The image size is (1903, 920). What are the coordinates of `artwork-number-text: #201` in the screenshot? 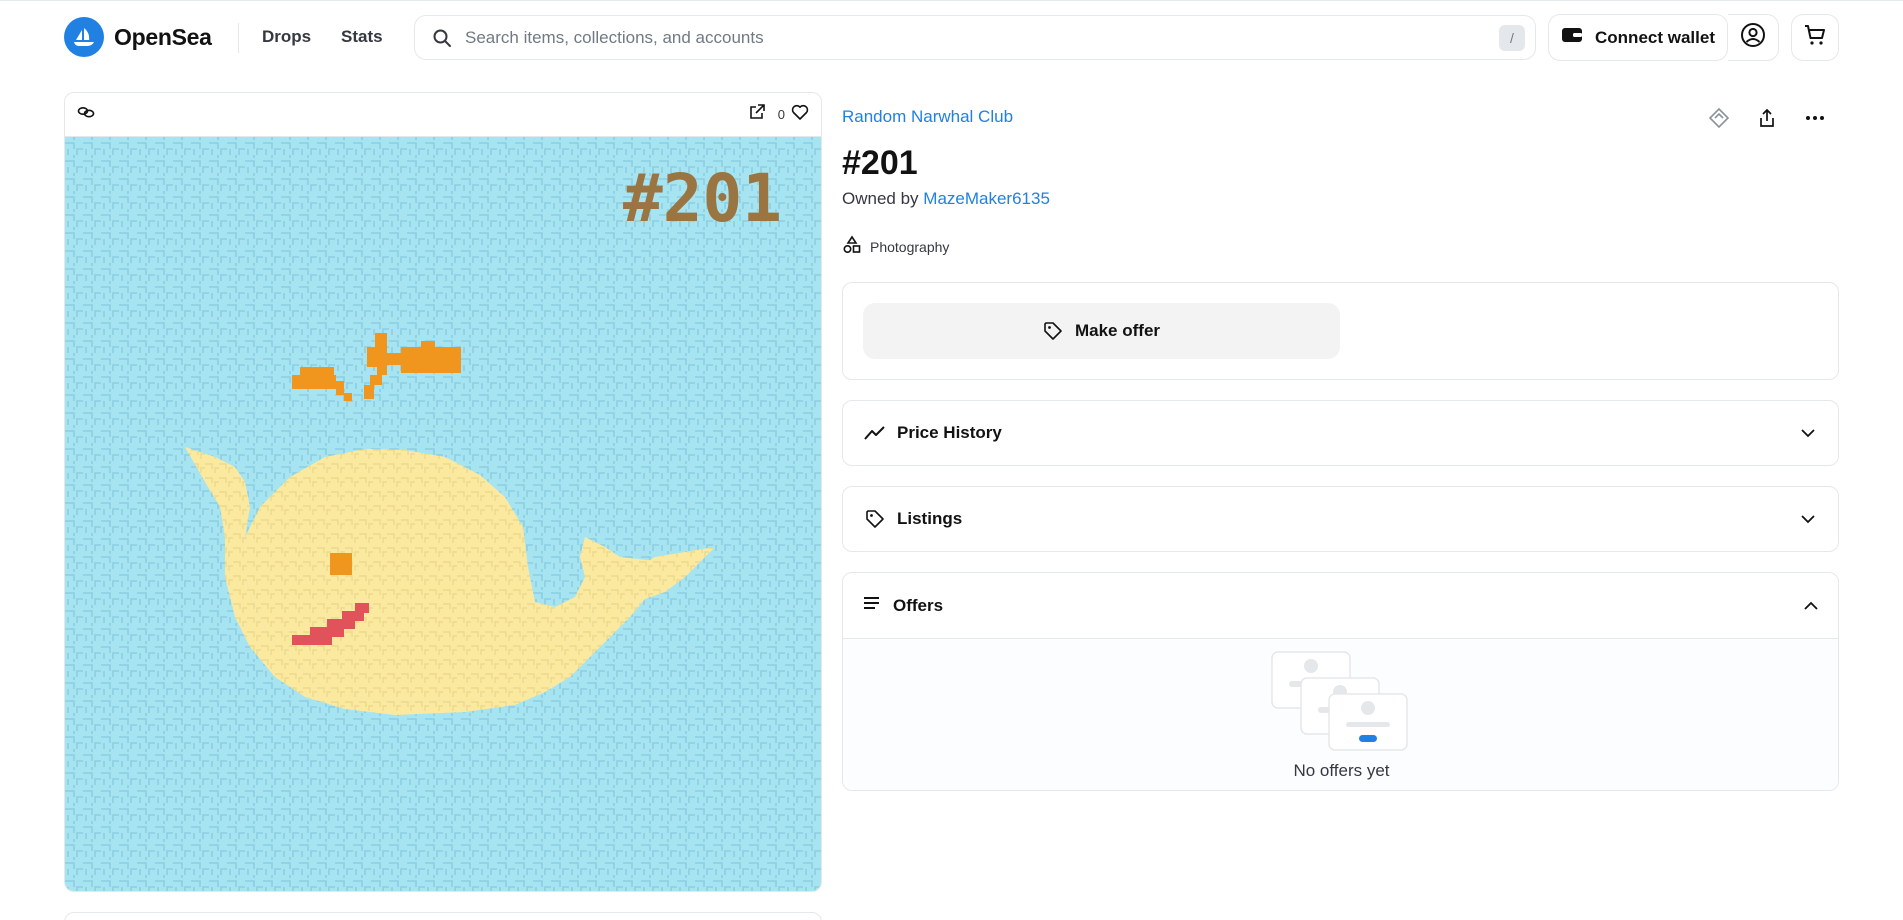 It's located at (702, 198).